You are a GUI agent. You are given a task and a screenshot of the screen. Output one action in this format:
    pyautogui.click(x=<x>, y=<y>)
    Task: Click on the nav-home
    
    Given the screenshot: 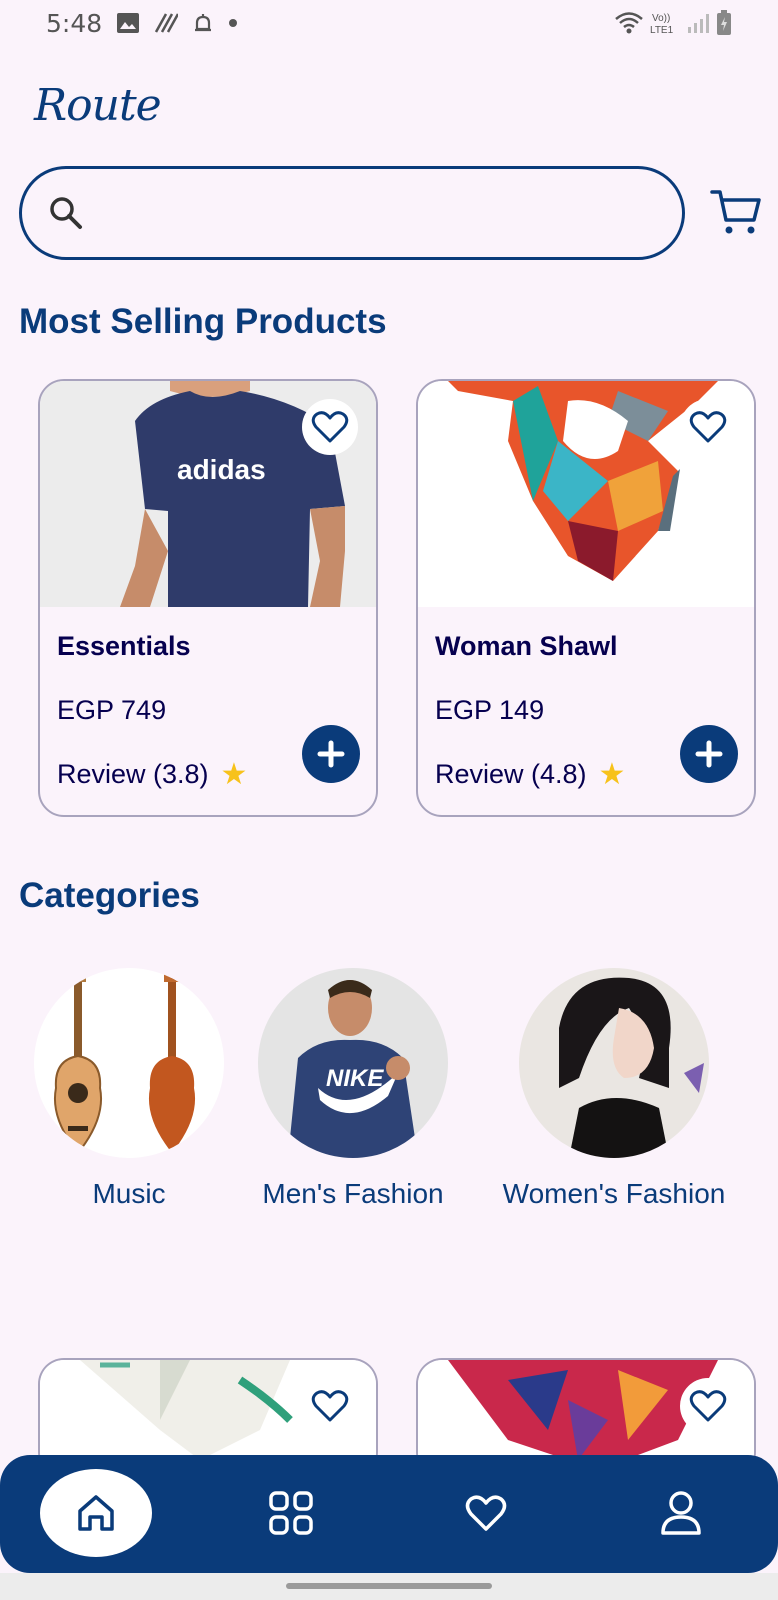 What is the action you would take?
    pyautogui.click(x=96, y=1513)
    